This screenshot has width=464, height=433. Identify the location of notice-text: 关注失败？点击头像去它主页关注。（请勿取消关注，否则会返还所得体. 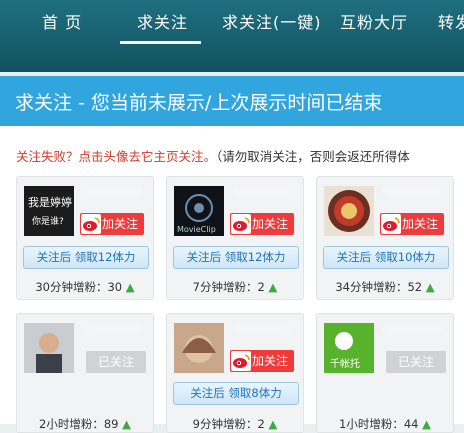
(213, 155).